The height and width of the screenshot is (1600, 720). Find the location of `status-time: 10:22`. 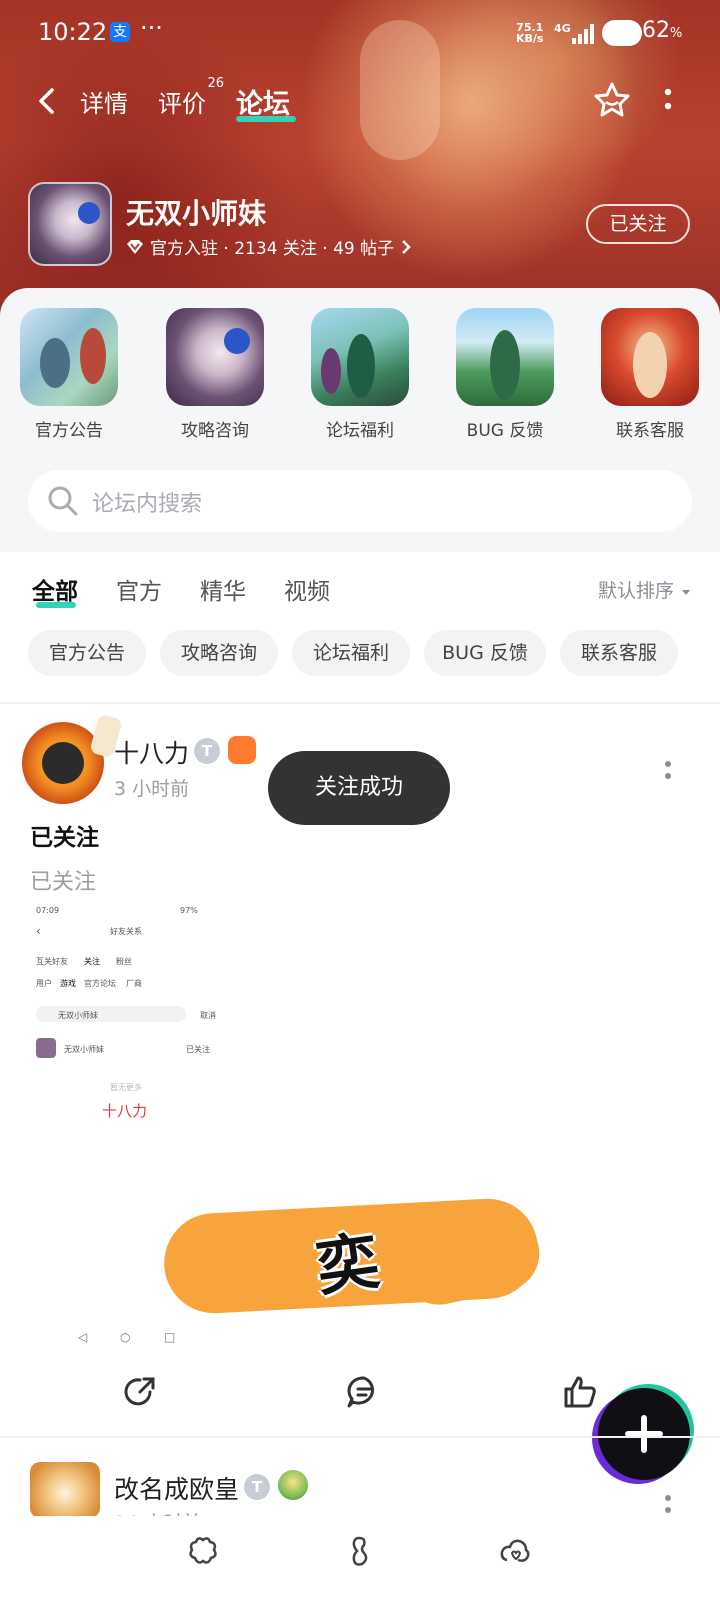

status-time: 10:22 is located at coordinates (73, 32).